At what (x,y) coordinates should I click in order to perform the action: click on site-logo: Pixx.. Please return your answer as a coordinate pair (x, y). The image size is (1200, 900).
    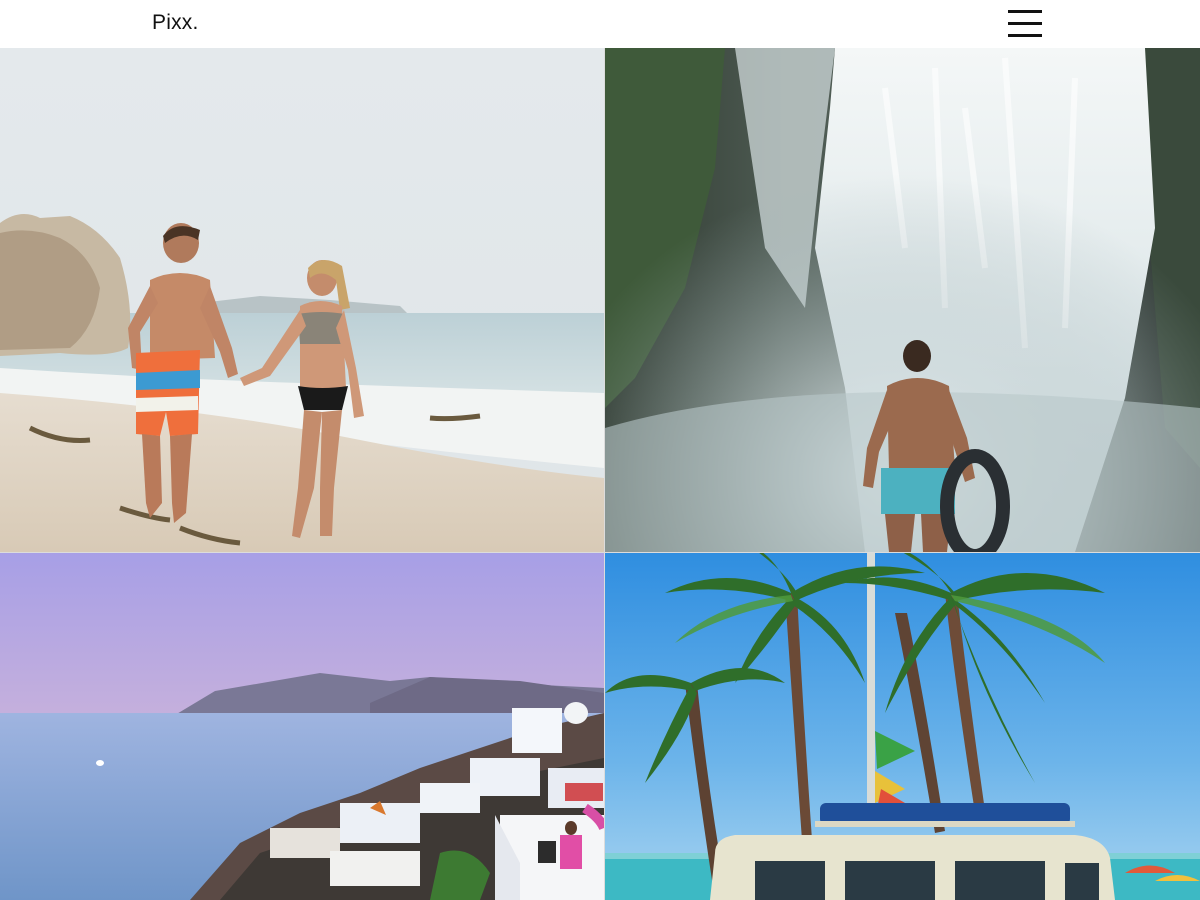
    Looking at the image, I should click on (175, 23).